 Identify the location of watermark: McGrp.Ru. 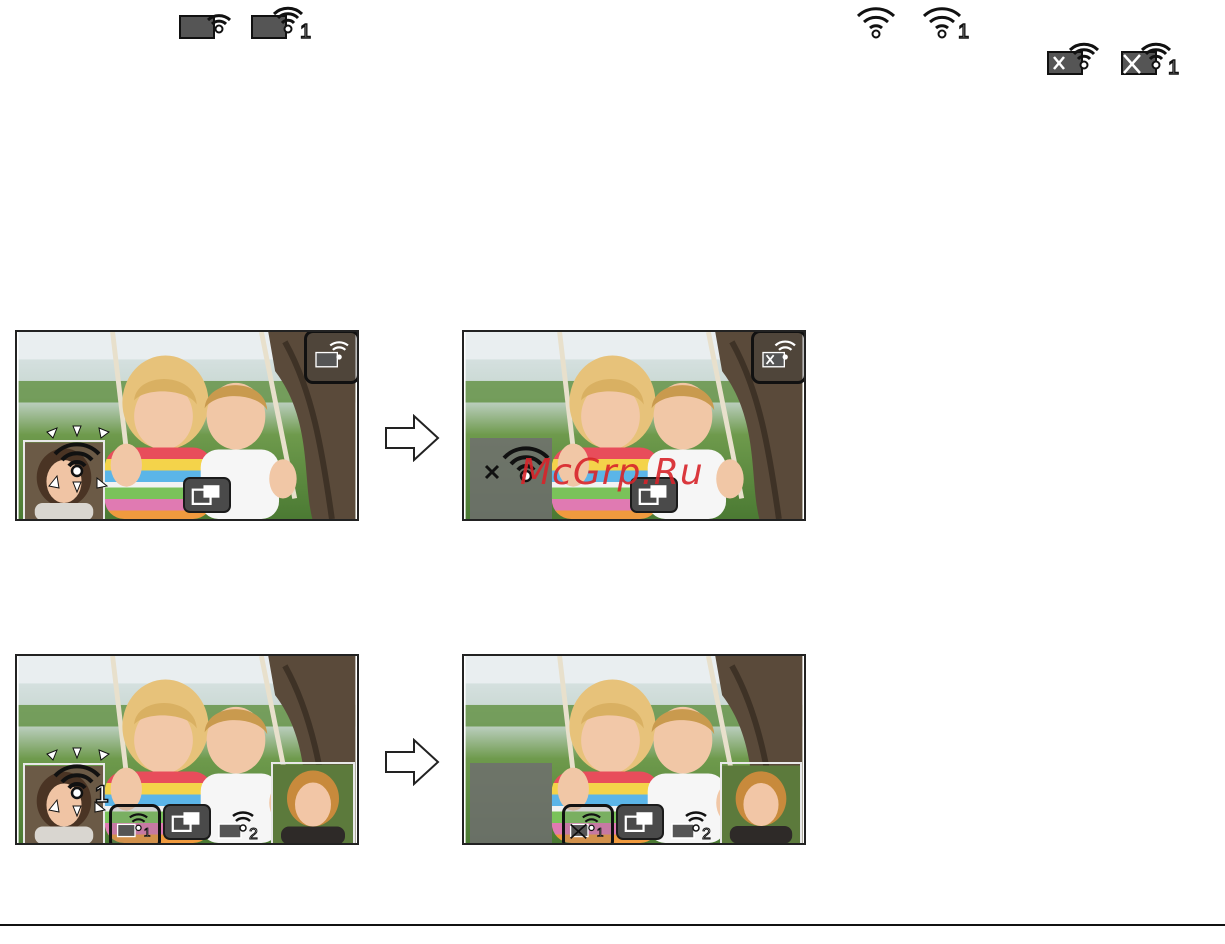
(612, 472).